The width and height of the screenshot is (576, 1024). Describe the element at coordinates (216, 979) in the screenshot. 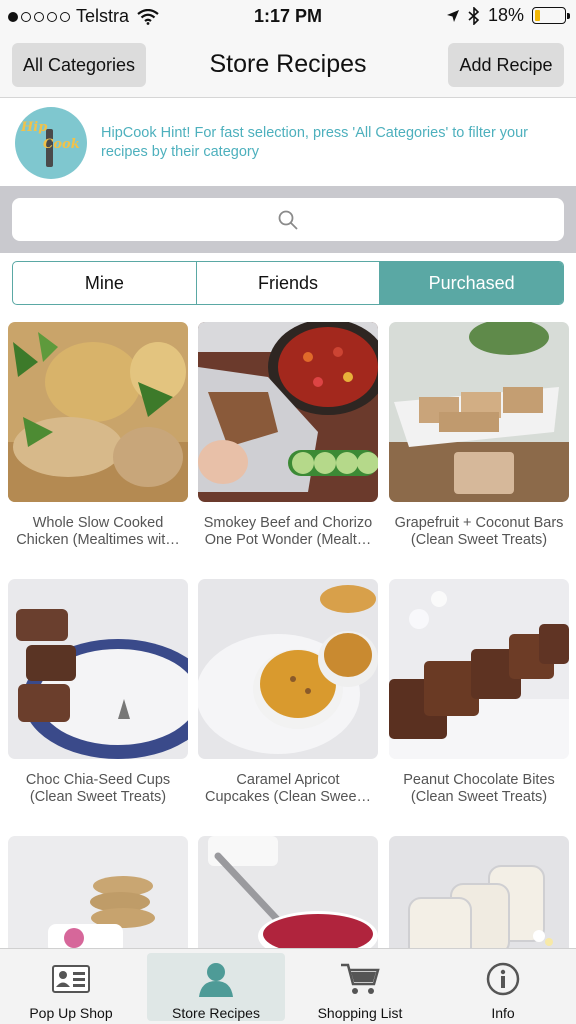

I see `person-icon` at that location.